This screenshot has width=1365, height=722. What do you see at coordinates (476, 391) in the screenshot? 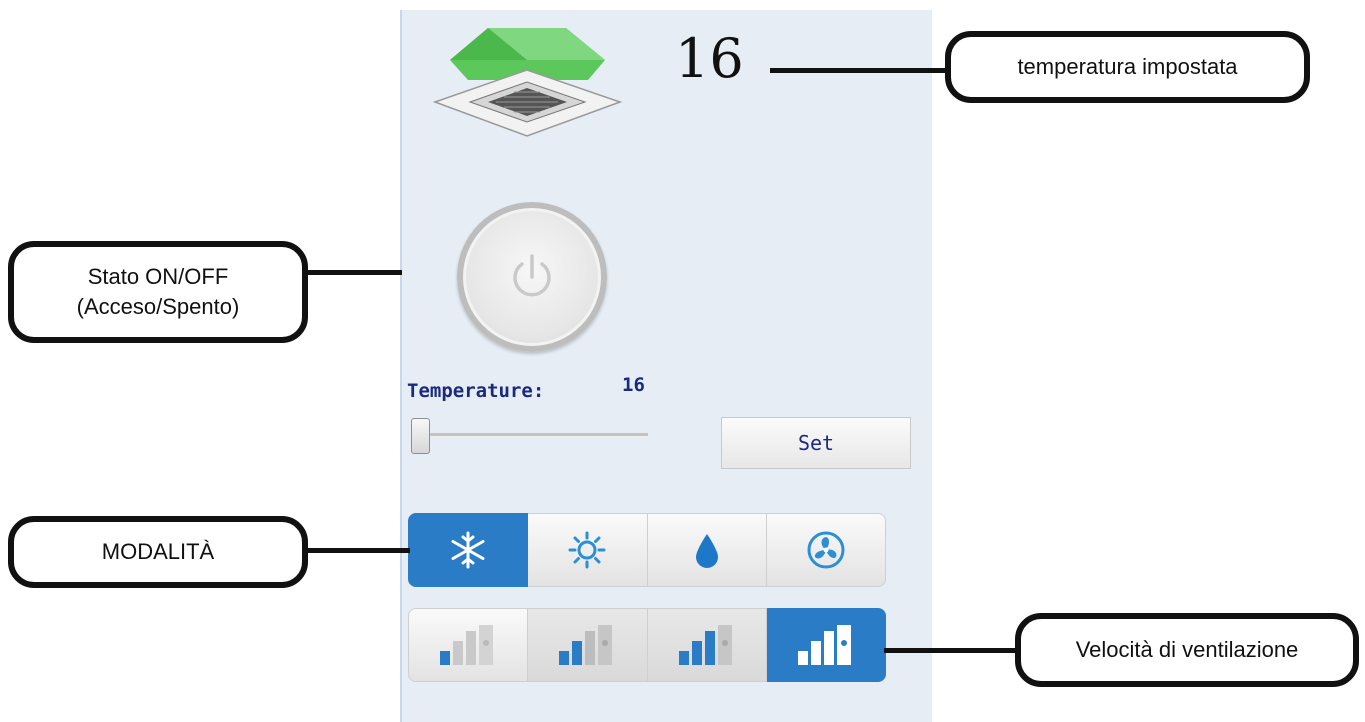
I see `temperature-label: Temperature:` at bounding box center [476, 391].